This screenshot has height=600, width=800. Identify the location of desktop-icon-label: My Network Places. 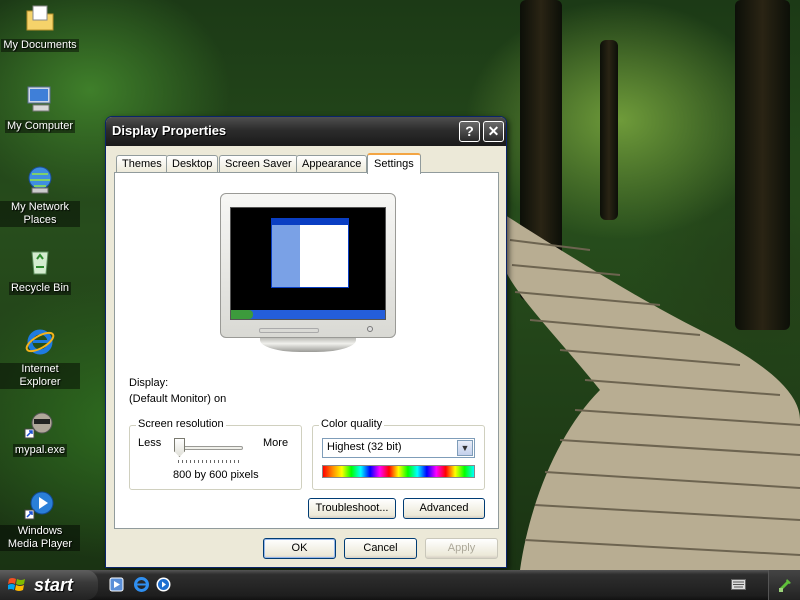
(40, 214).